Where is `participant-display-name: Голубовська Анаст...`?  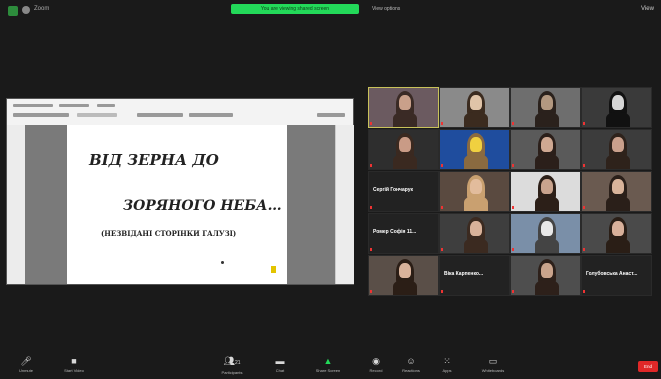 participant-display-name: Голубовська Анаст... is located at coordinates (612, 274).